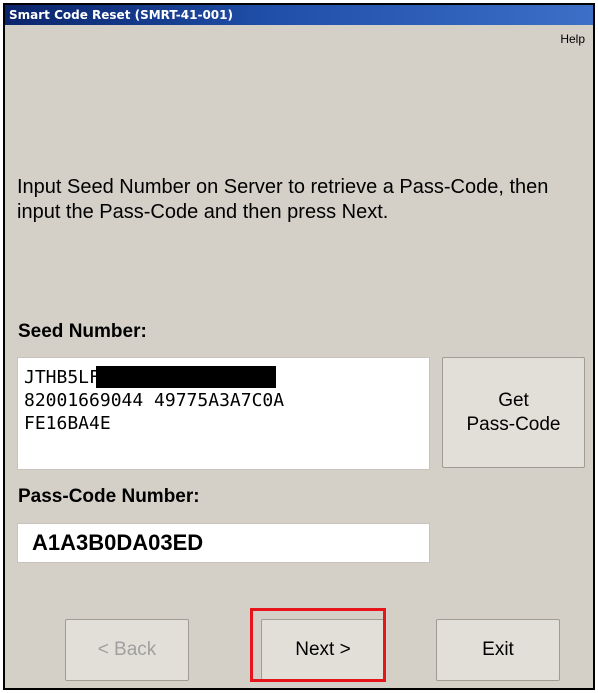 This screenshot has height=693, width=598. What do you see at coordinates (513, 412) in the screenshot?
I see `get-pass-code-button: Get Pass-Code` at bounding box center [513, 412].